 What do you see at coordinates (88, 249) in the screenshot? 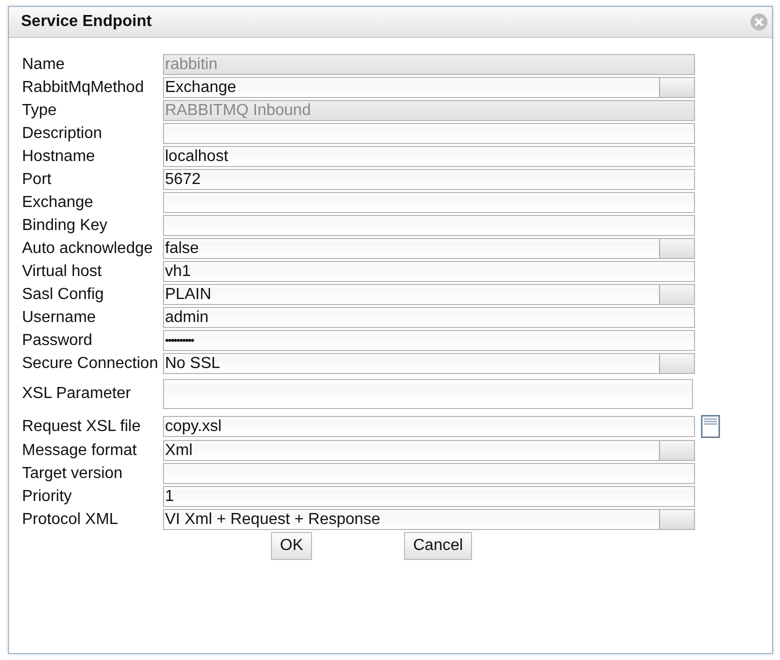
I see `field-label: Auto acknowledge` at bounding box center [88, 249].